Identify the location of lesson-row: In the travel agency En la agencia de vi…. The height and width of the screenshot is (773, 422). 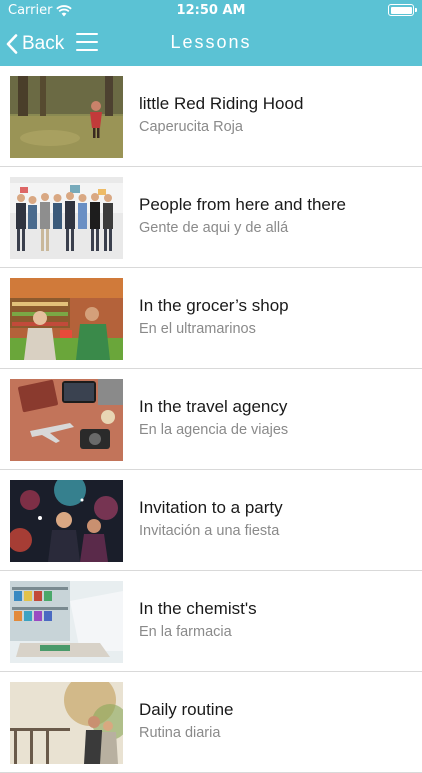
(211, 419).